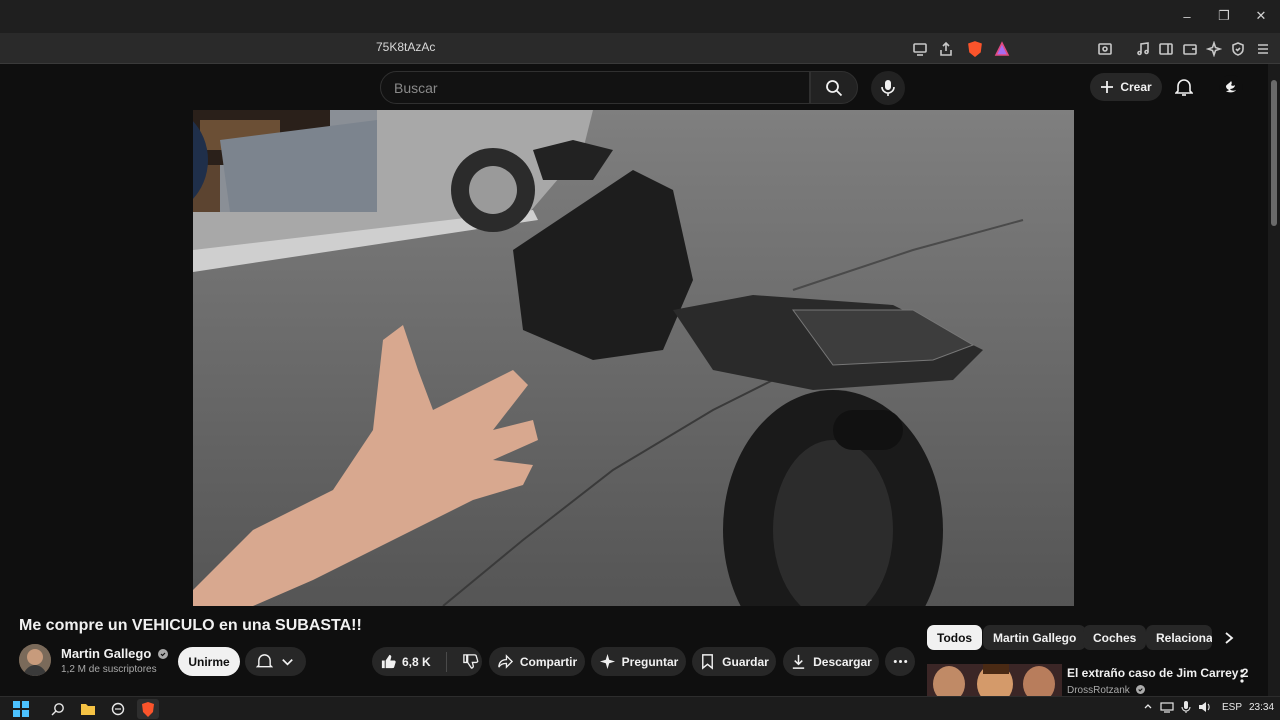 Image resolution: width=1280 pixels, height=720 pixels. What do you see at coordinates (595, 87) in the screenshot?
I see `search-input: Buscar` at bounding box center [595, 87].